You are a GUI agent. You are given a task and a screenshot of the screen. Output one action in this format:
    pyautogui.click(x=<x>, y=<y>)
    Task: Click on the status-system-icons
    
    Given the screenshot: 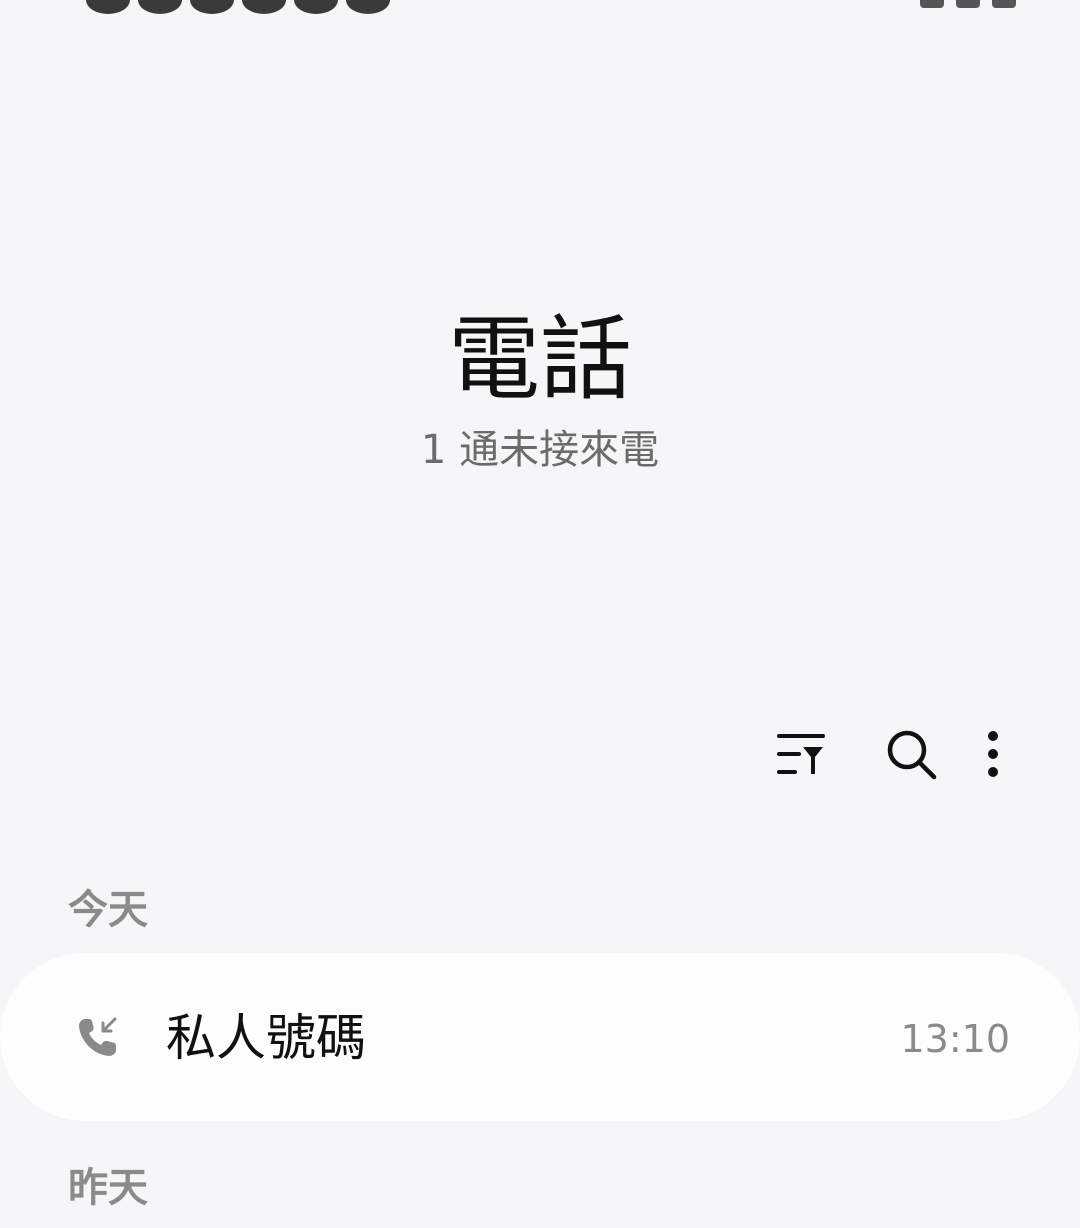 What is the action you would take?
    pyautogui.click(x=968, y=4)
    